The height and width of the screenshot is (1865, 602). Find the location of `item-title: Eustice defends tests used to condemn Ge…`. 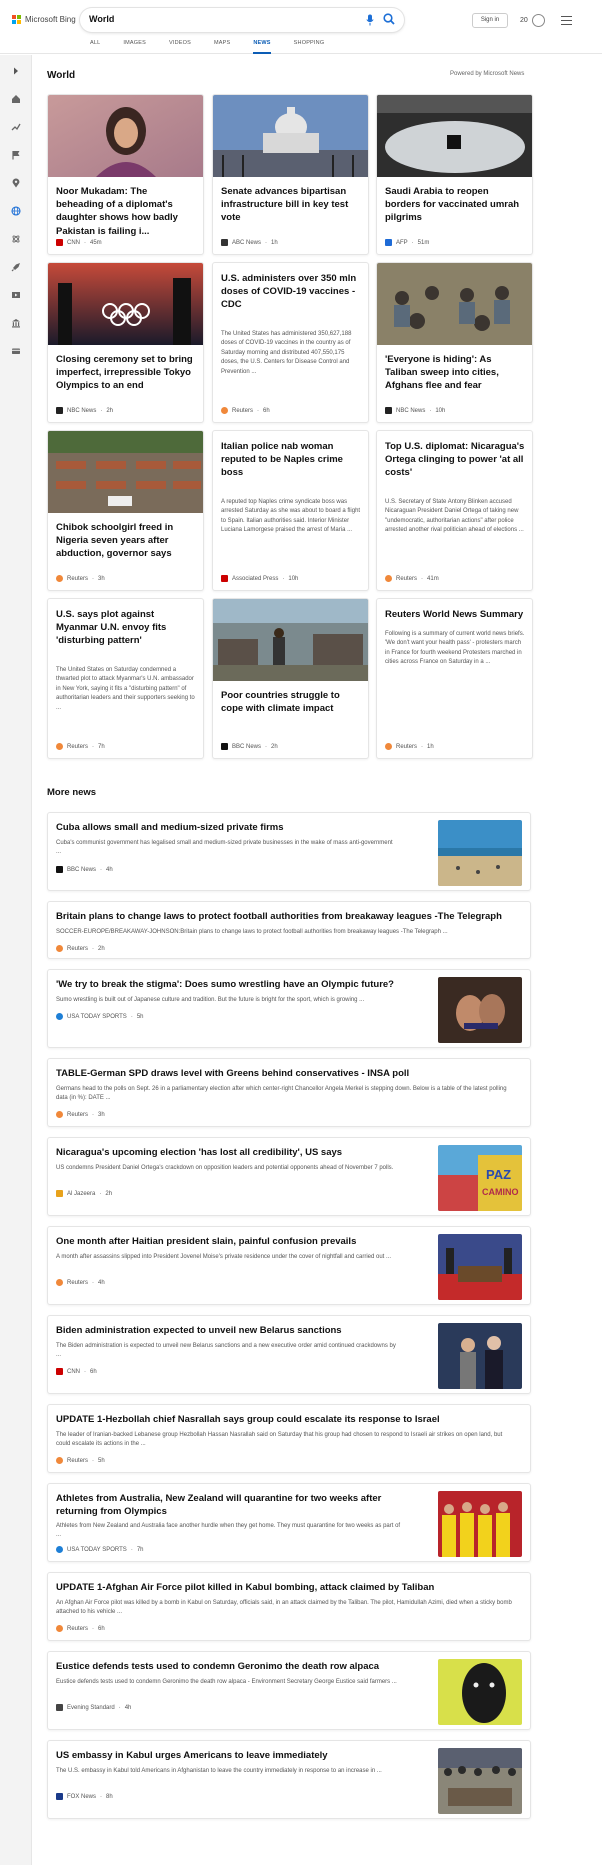

item-title: Eustice defends tests used to condemn Ge… is located at coordinates (241, 1667).